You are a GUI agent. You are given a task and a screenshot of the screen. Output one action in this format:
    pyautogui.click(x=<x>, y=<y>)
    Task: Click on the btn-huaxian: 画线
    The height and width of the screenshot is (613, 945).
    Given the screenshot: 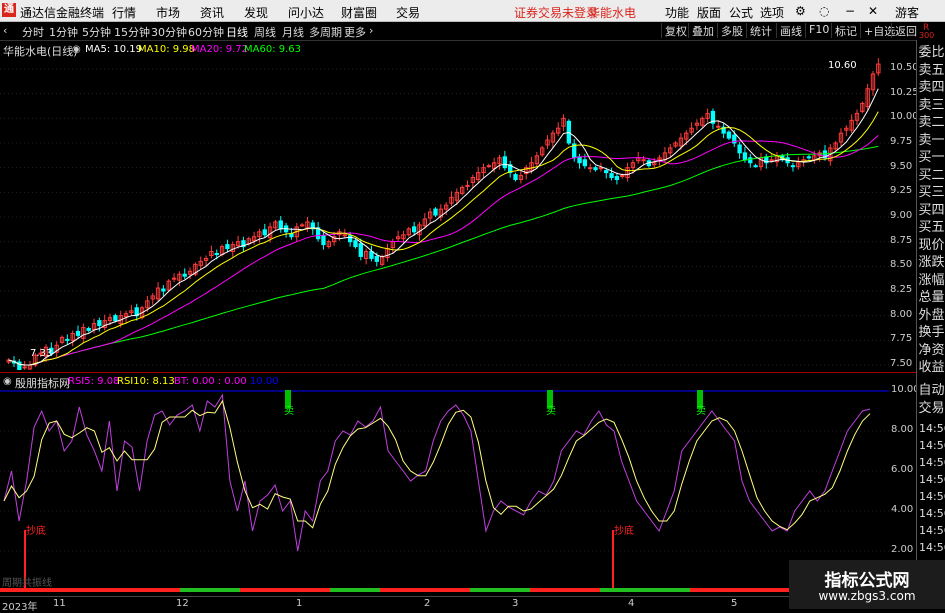 What is the action you would take?
    pyautogui.click(x=790, y=30)
    